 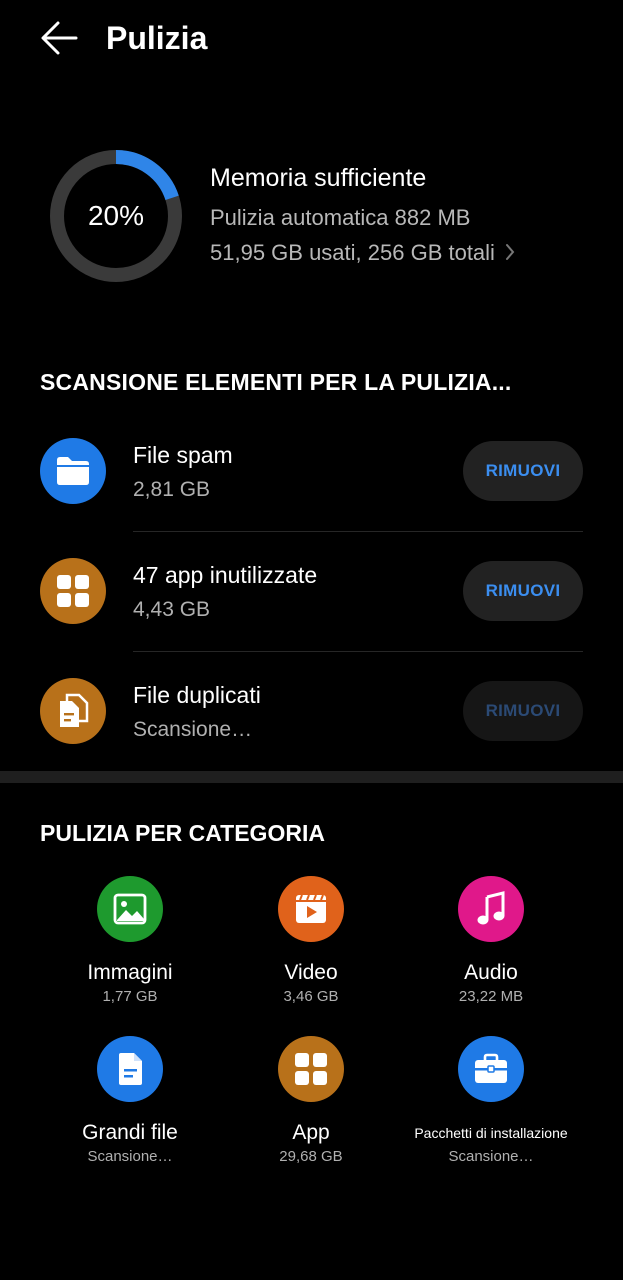 I want to click on category-label: Audio, so click(x=491, y=972).